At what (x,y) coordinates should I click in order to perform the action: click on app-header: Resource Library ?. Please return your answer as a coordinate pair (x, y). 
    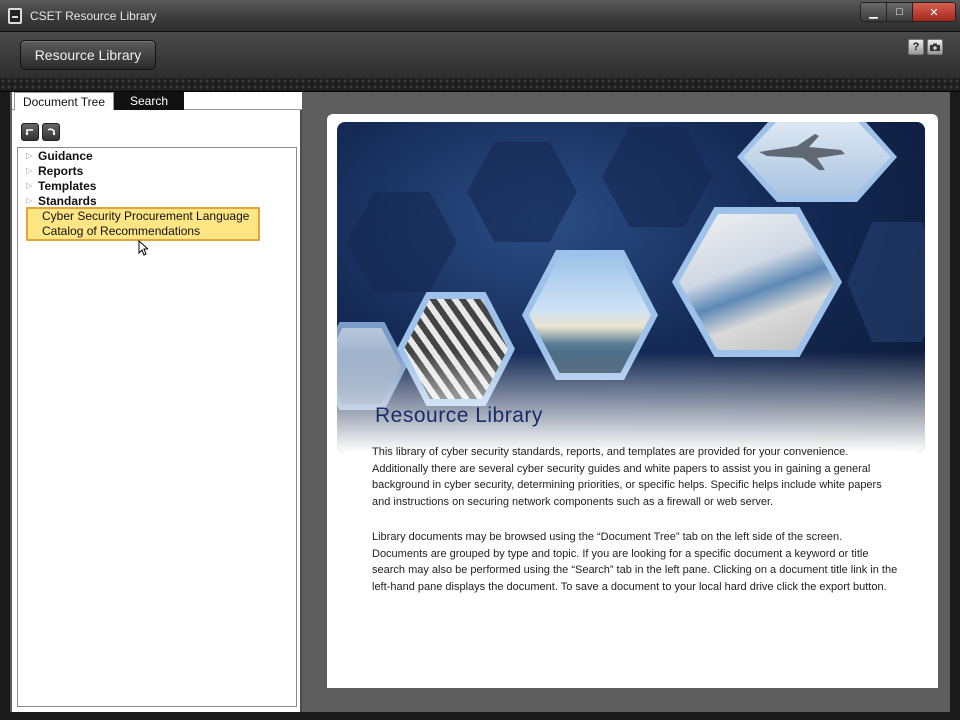
    Looking at the image, I should click on (480, 55).